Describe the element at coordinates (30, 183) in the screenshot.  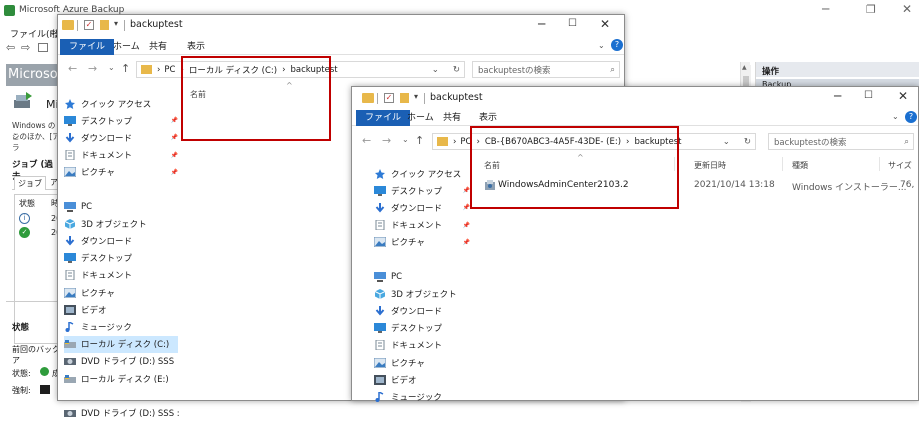
I see `jobs-tab: ジョブ` at that location.